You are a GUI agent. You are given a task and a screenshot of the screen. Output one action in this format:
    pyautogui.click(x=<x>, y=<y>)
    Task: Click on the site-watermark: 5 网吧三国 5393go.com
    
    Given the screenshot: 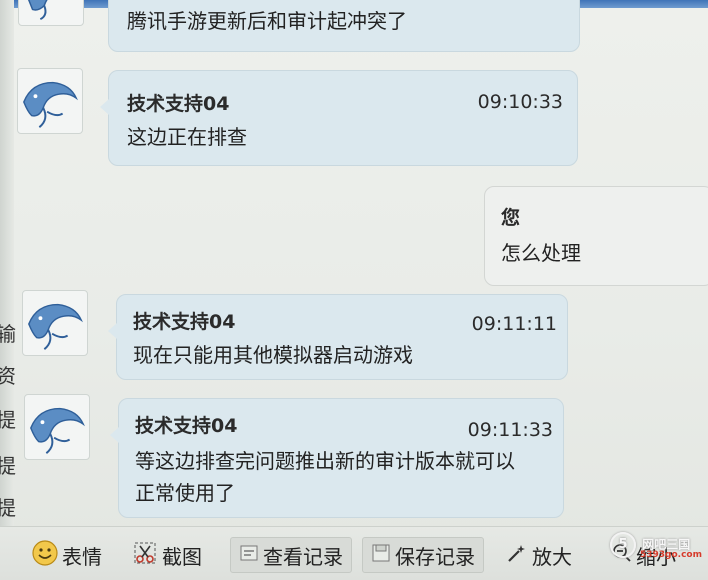 What is the action you would take?
    pyautogui.click(x=656, y=546)
    